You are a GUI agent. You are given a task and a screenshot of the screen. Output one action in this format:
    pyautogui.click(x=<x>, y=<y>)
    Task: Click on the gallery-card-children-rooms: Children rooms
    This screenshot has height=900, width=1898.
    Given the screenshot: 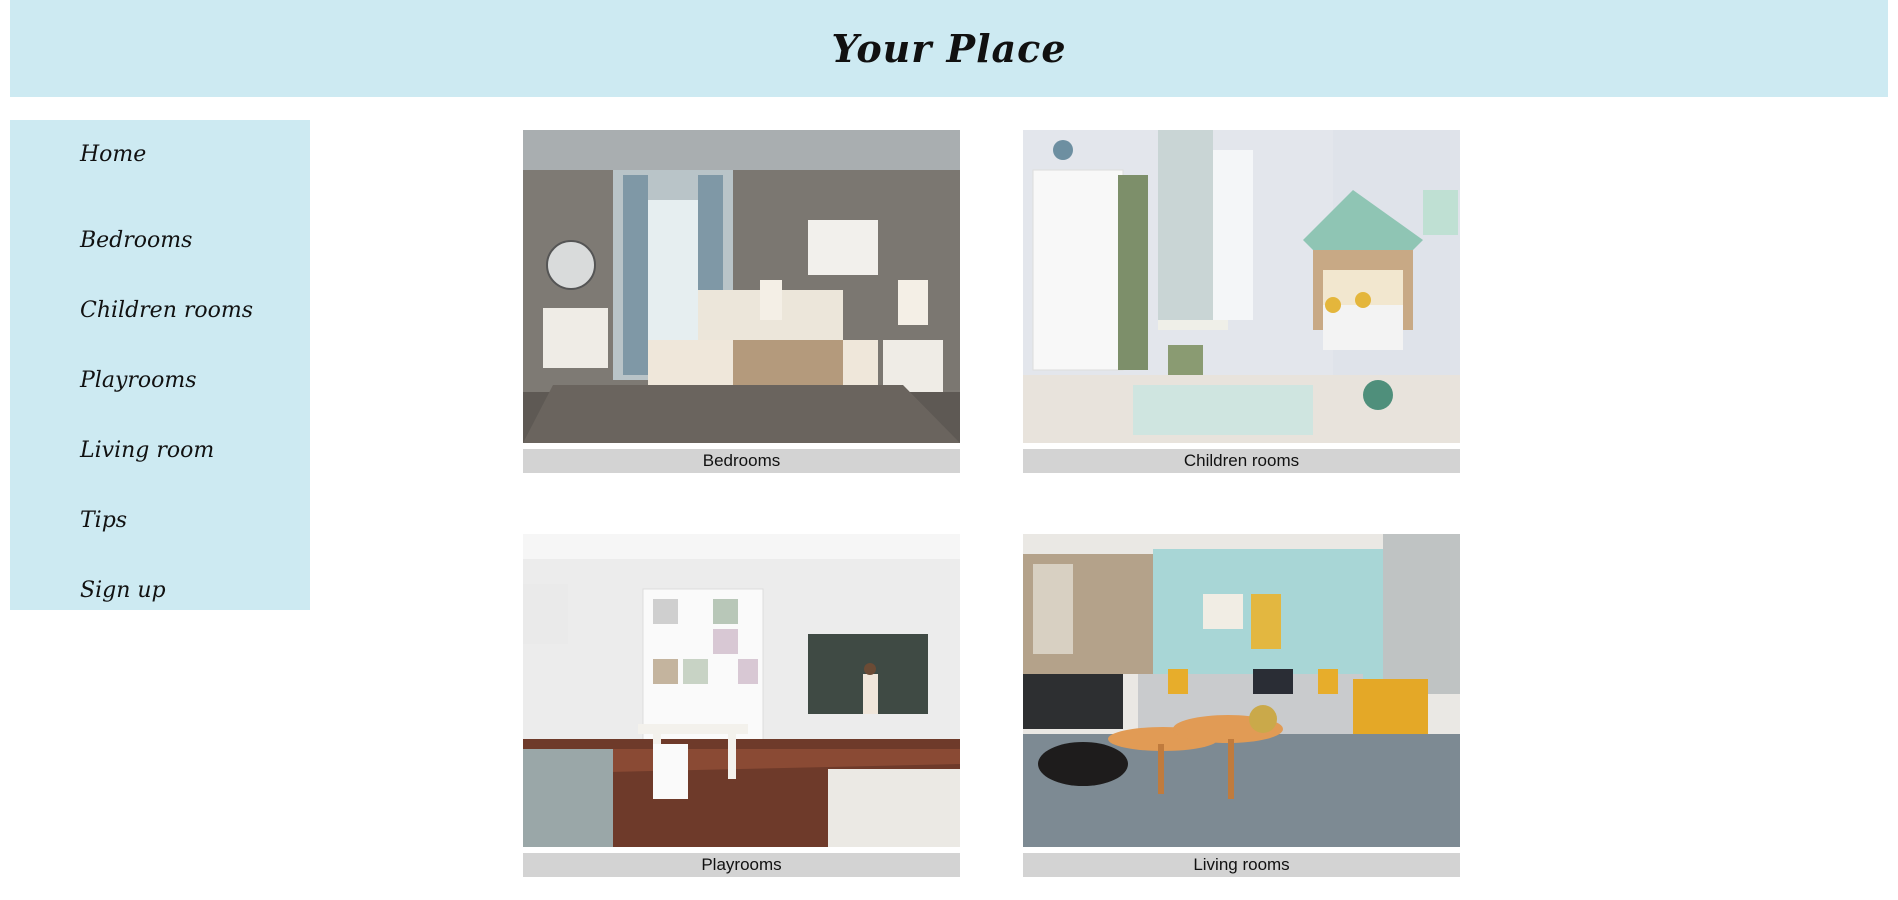 What is the action you would take?
    pyautogui.click(x=1241, y=301)
    